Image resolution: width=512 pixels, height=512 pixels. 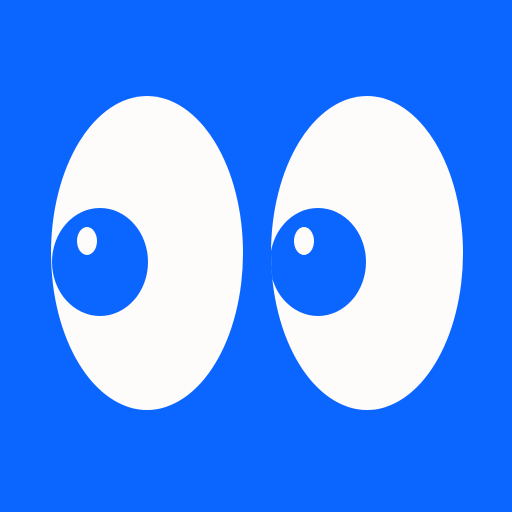 I want to click on right-eye-pupil, so click(x=318, y=262).